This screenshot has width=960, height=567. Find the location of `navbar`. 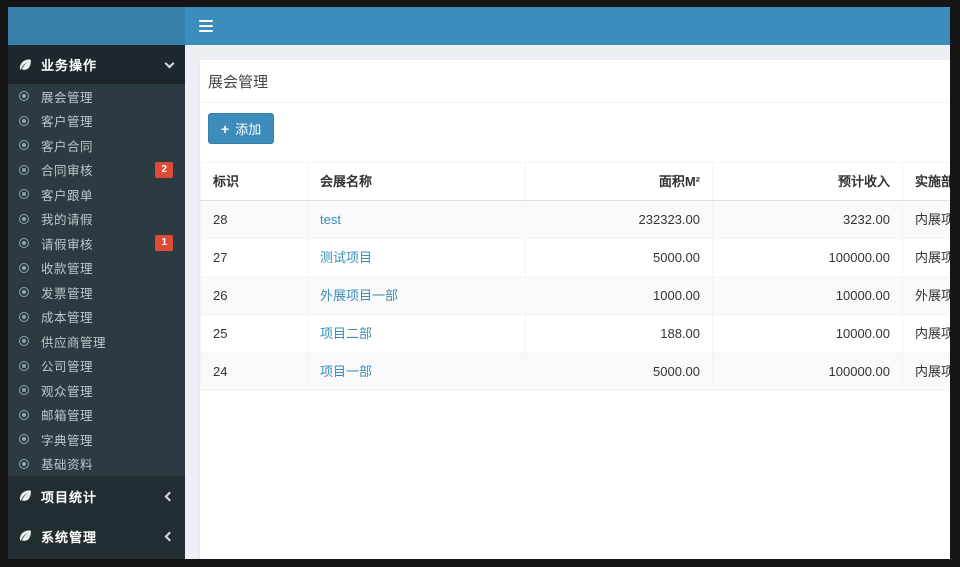

navbar is located at coordinates (567, 26).